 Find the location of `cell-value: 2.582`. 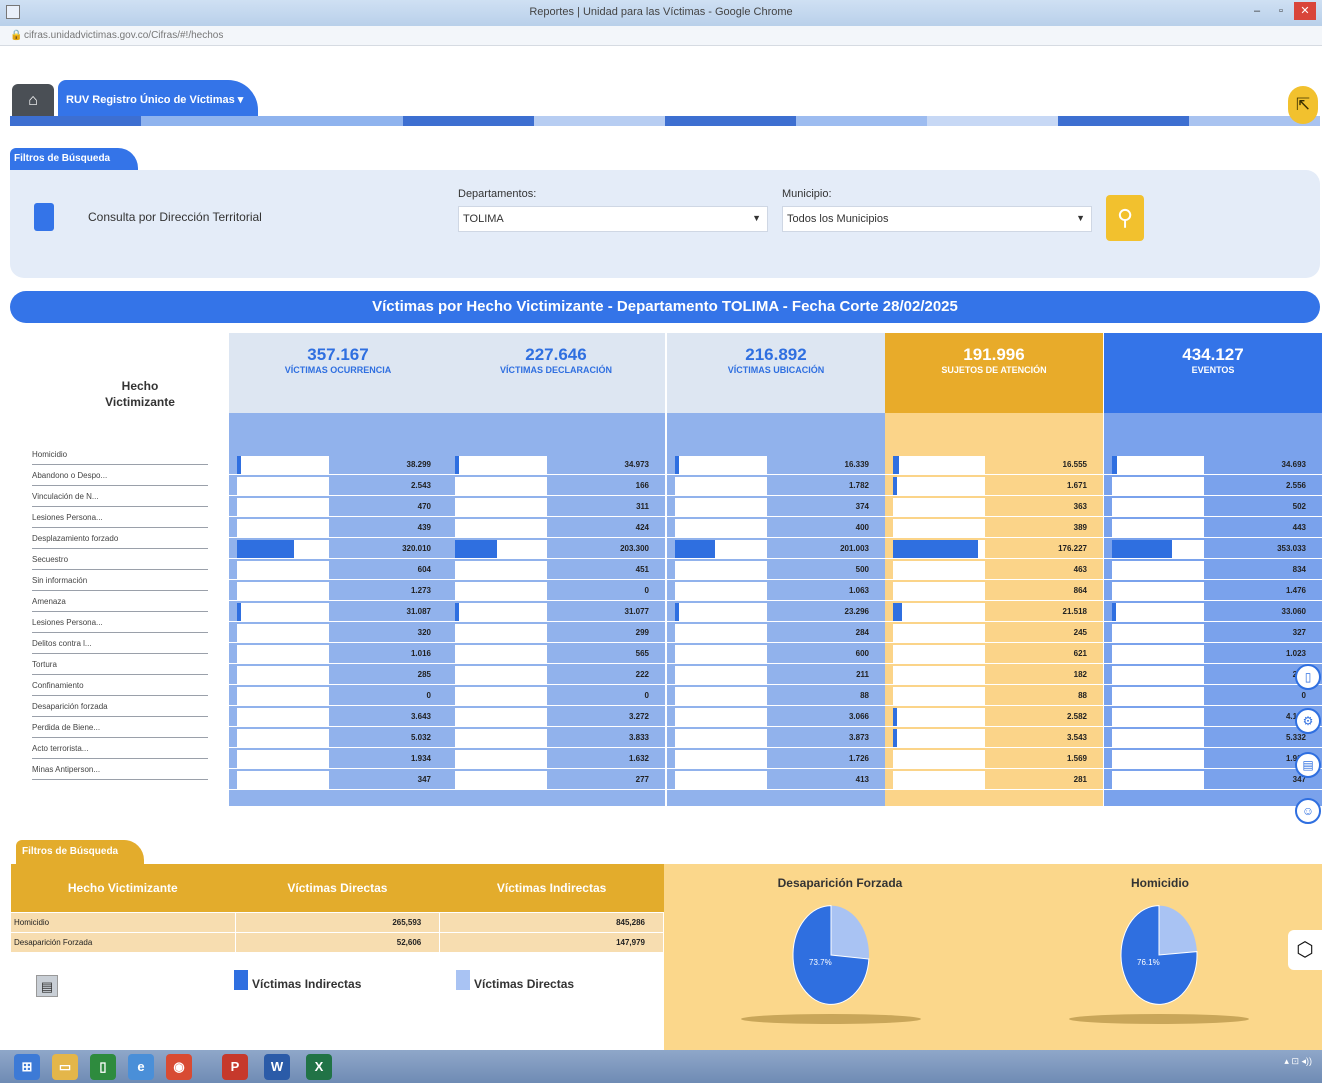

cell-value: 2.582 is located at coordinates (1076, 716).